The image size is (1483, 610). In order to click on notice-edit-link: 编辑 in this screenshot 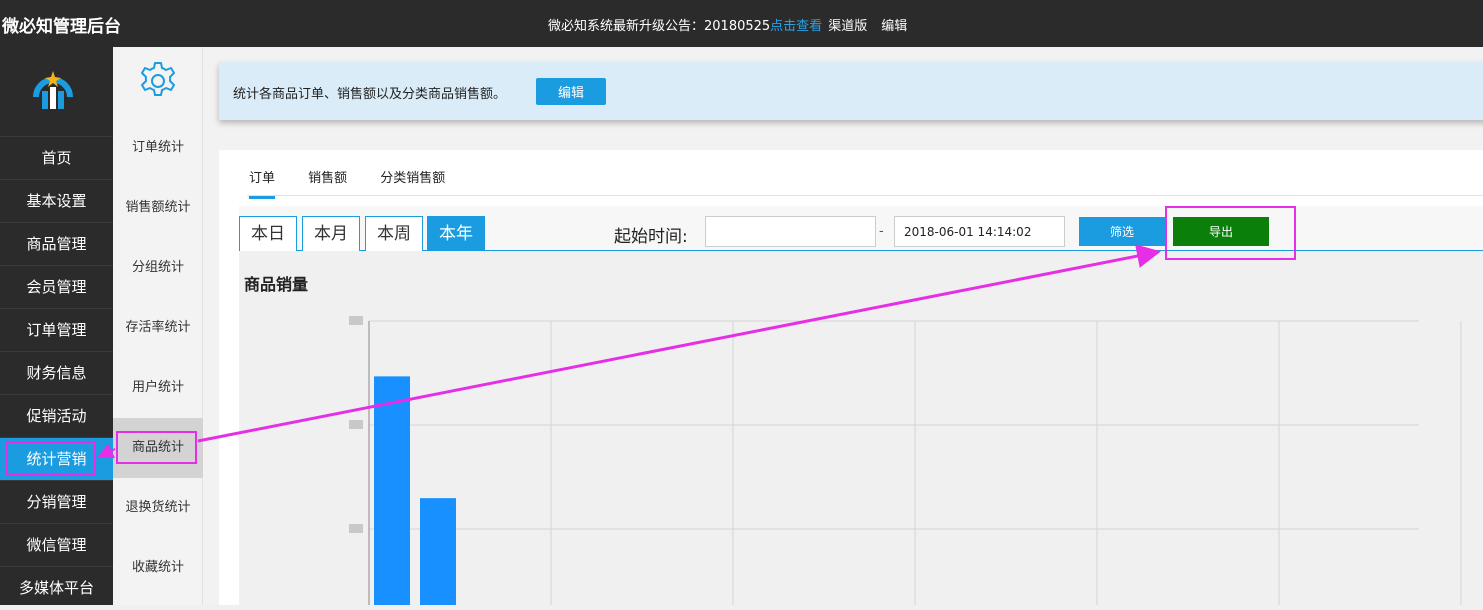, I will do `click(894, 26)`.